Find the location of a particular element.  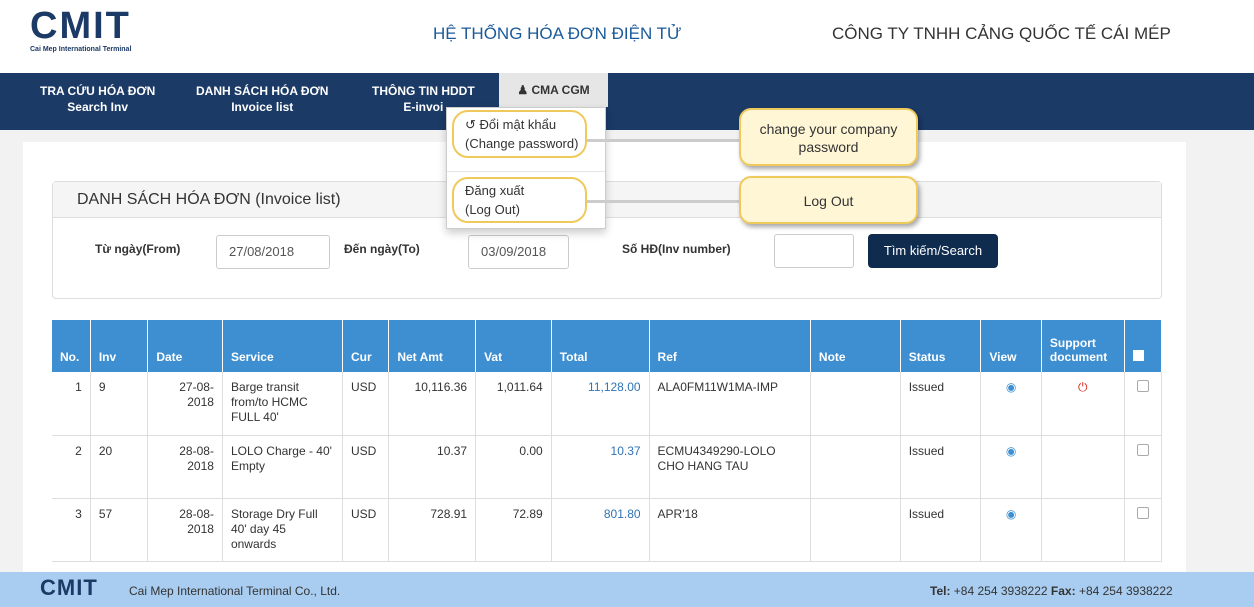

cell-inv: 57 is located at coordinates (119, 530).